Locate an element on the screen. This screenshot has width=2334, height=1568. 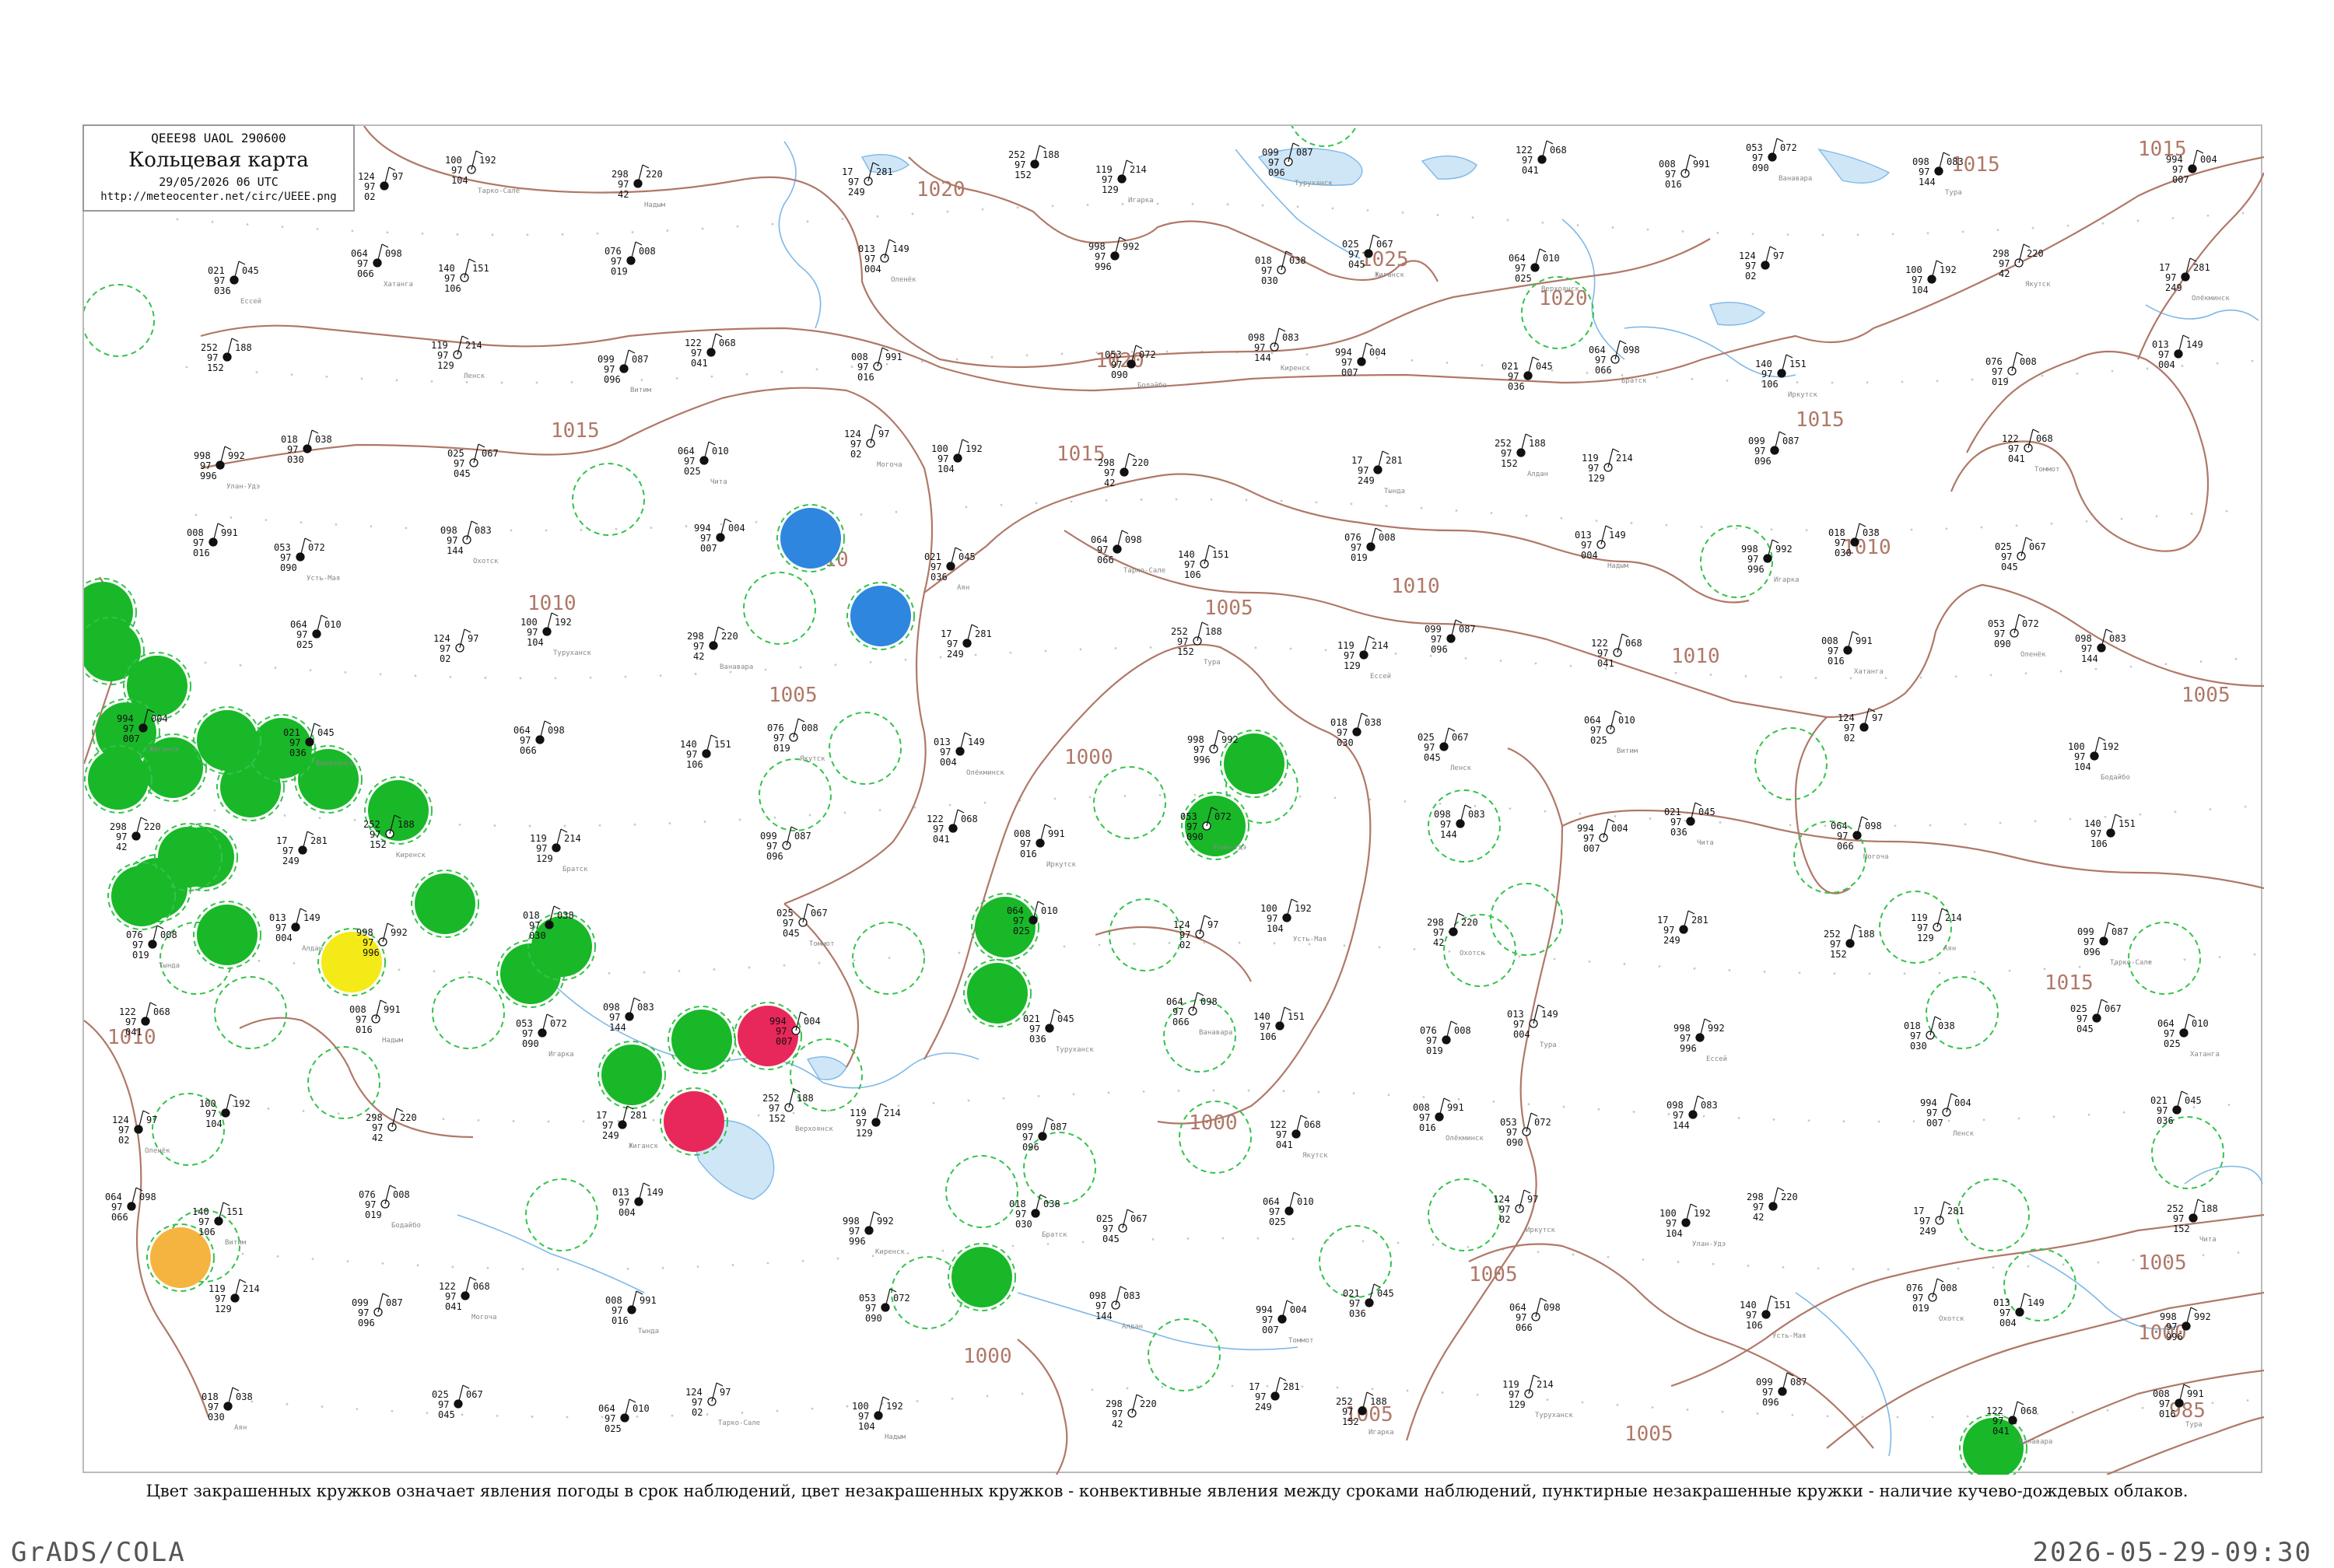
station-plot: 064 01097025 is located at coordinates (316, 632).